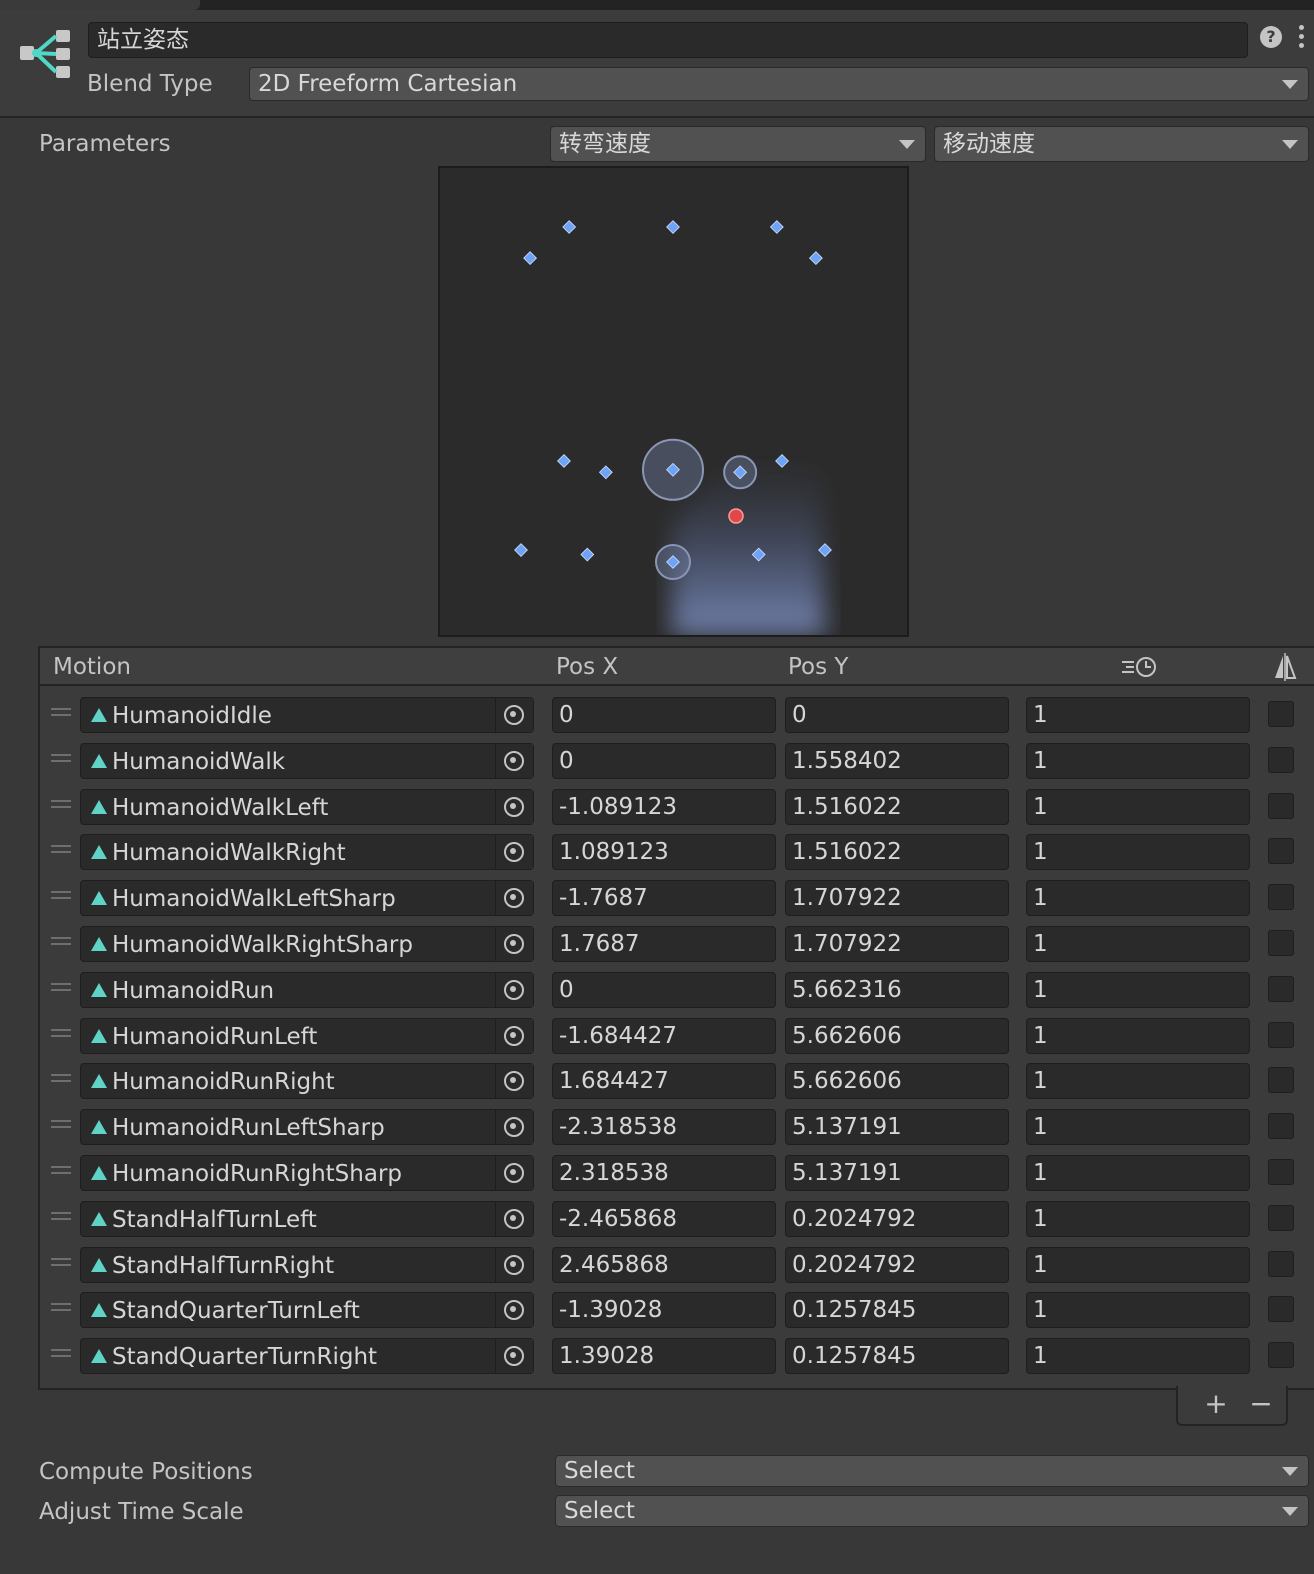 Image resolution: width=1314 pixels, height=1574 pixels. Describe the element at coordinates (664, 1081) in the screenshot. I see `pos-x-field: 1.684427` at that location.